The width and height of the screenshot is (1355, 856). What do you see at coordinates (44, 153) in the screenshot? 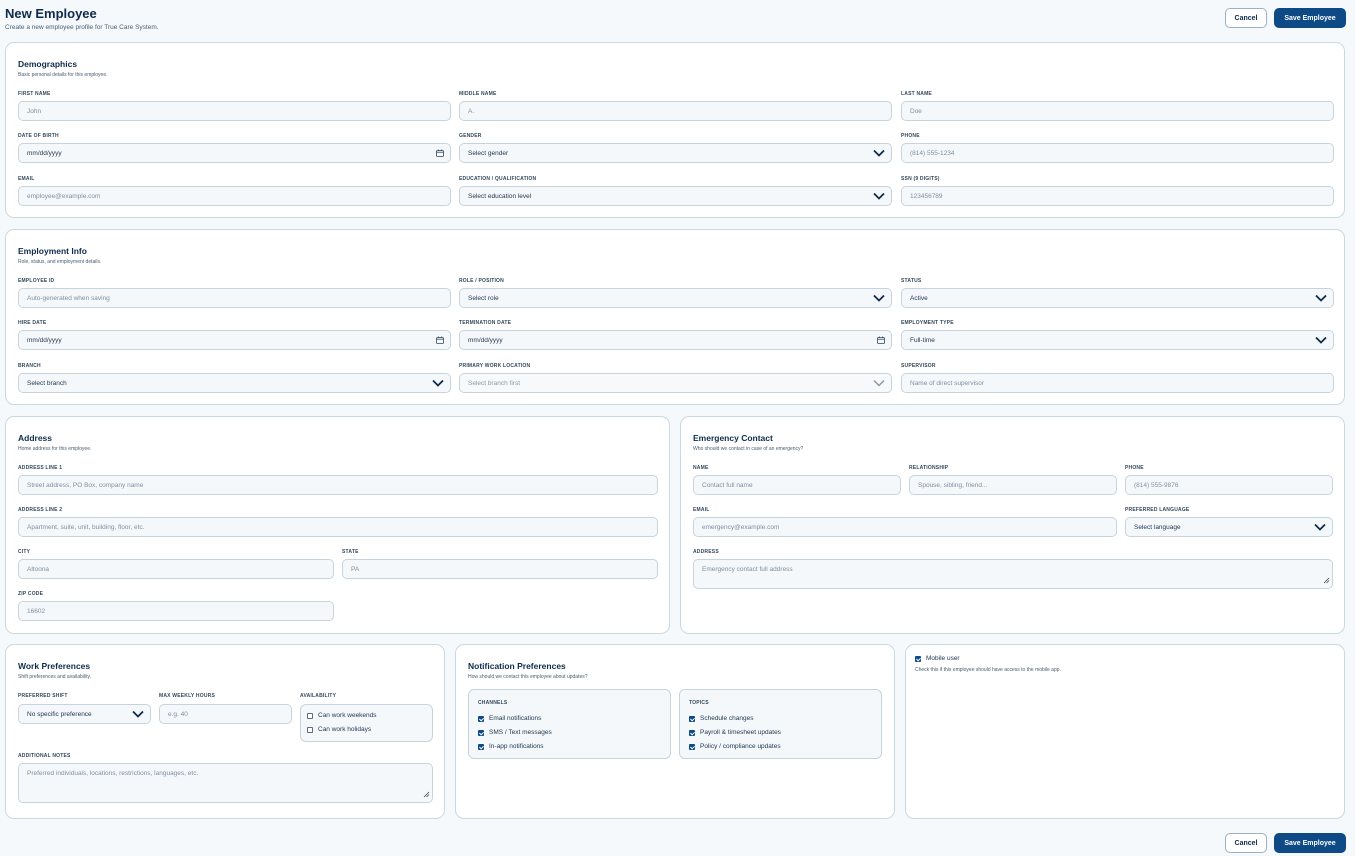
I see `dob-value: mm/dd/yyyy` at bounding box center [44, 153].